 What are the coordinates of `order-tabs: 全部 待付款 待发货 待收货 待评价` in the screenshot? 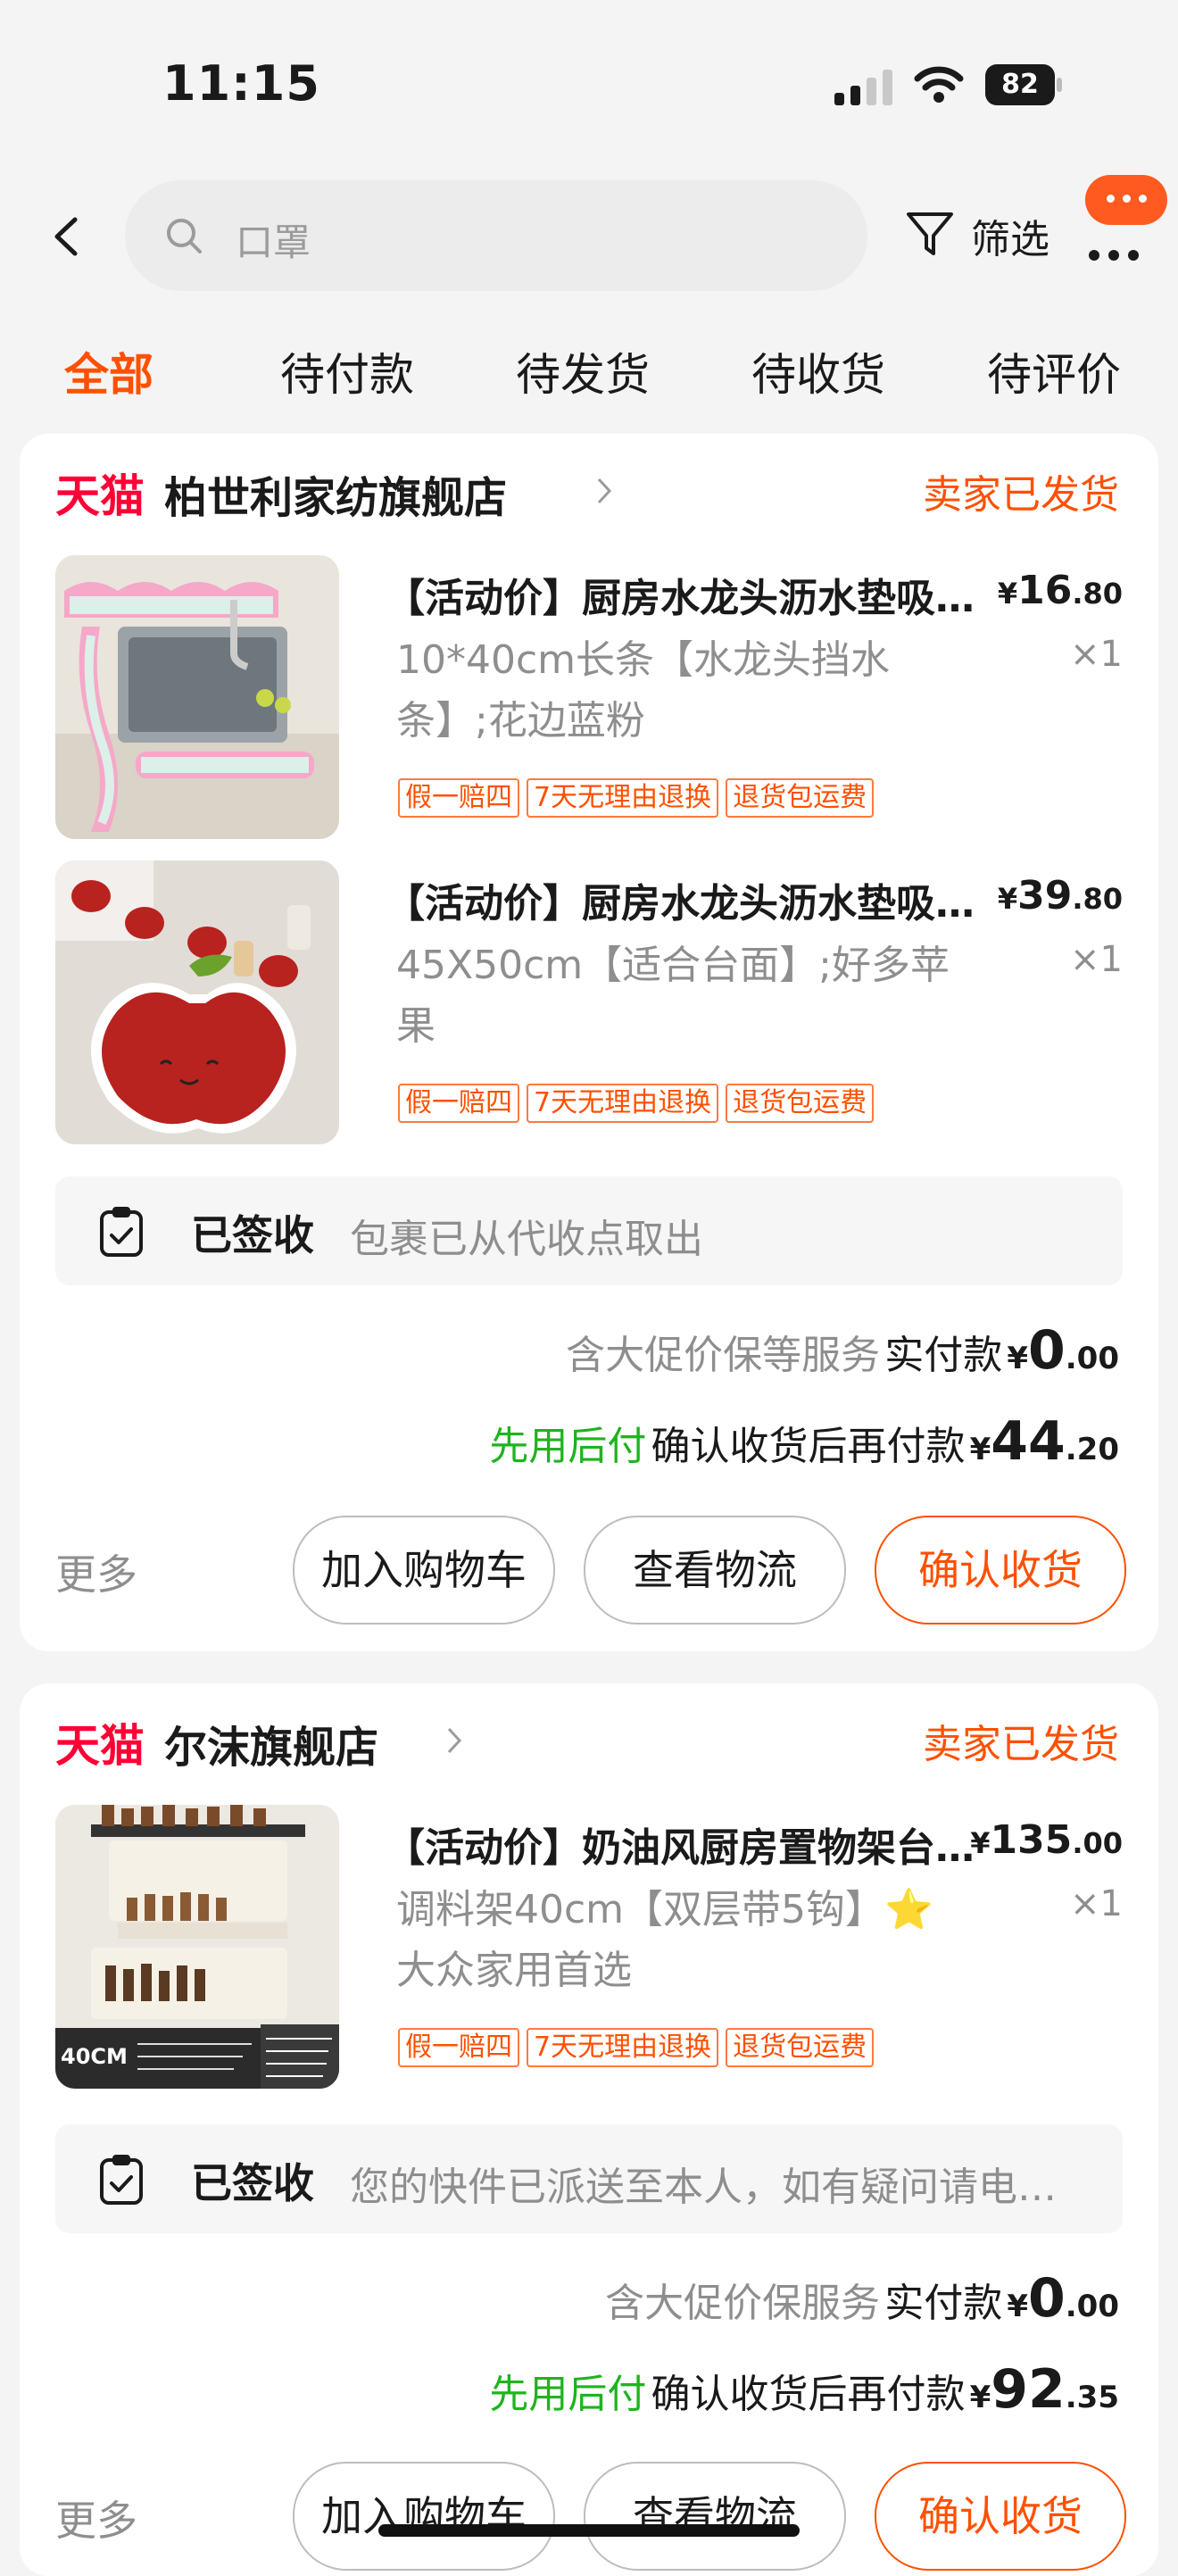 It's located at (589, 380).